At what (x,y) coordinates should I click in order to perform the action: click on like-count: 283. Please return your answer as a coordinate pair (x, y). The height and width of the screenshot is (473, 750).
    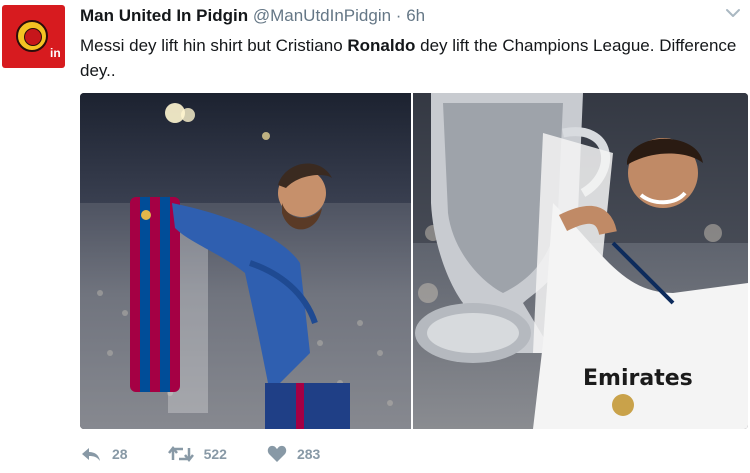
    Looking at the image, I should click on (308, 454).